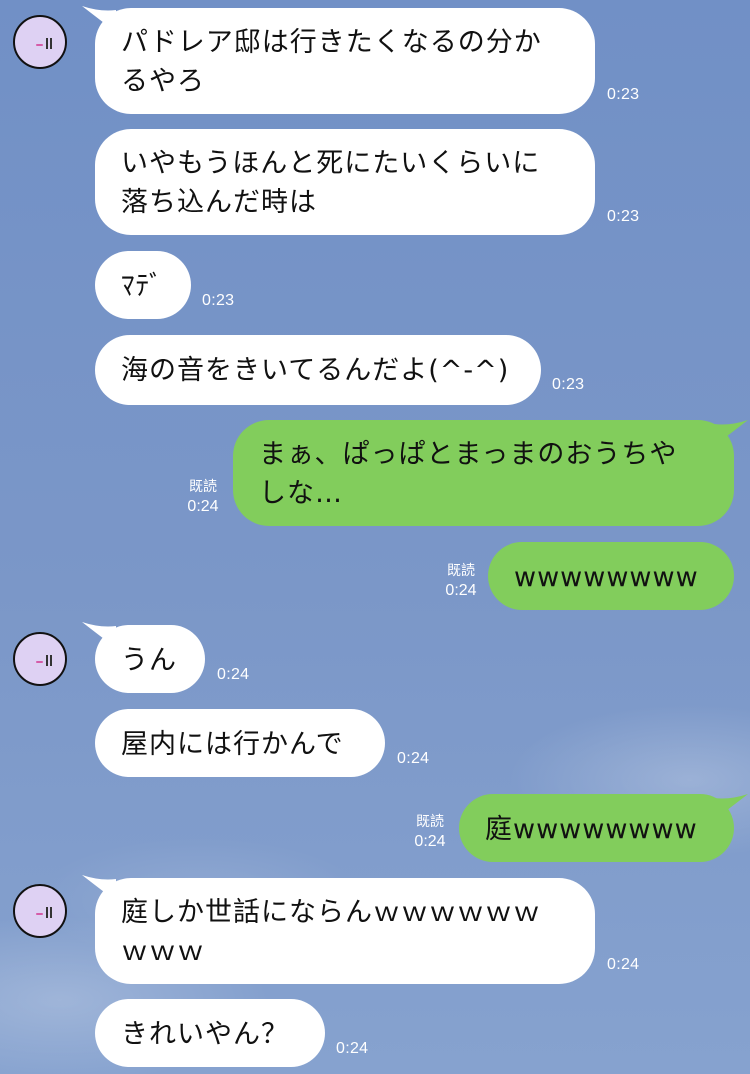 Image resolution: width=750 pixels, height=1074 pixels. What do you see at coordinates (240, 743) in the screenshot?
I see `message-bubble: 屋内には行かんで` at bounding box center [240, 743].